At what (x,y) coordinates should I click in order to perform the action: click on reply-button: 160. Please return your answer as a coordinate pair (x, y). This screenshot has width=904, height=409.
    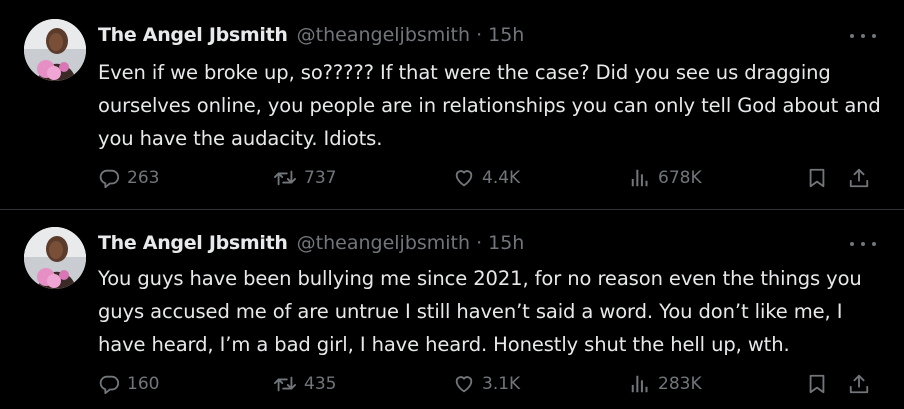
    Looking at the image, I should click on (128, 384).